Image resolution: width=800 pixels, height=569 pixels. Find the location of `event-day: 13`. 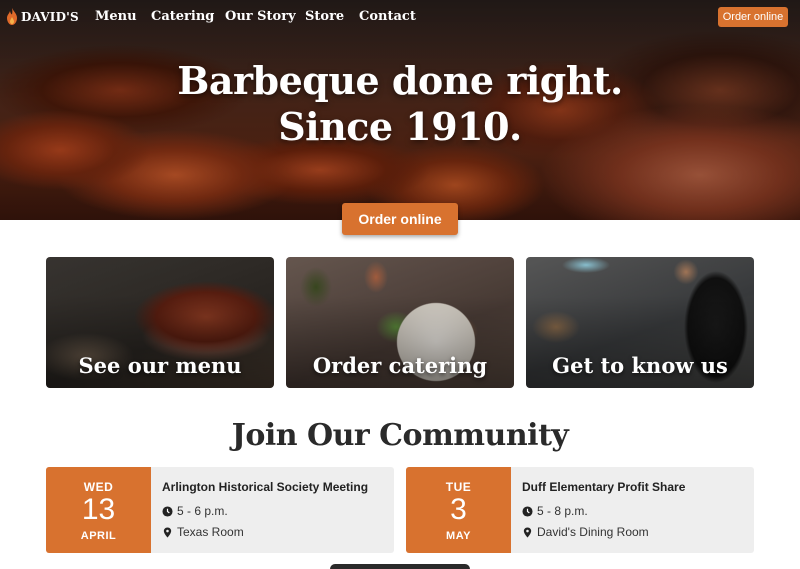

event-day: 13 is located at coordinates (98, 509).